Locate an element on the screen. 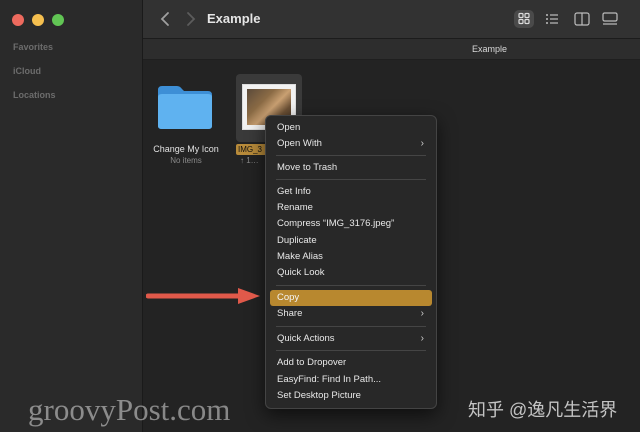 The height and width of the screenshot is (432, 640). pointer-arrow-icon is located at coordinates (203, 296).